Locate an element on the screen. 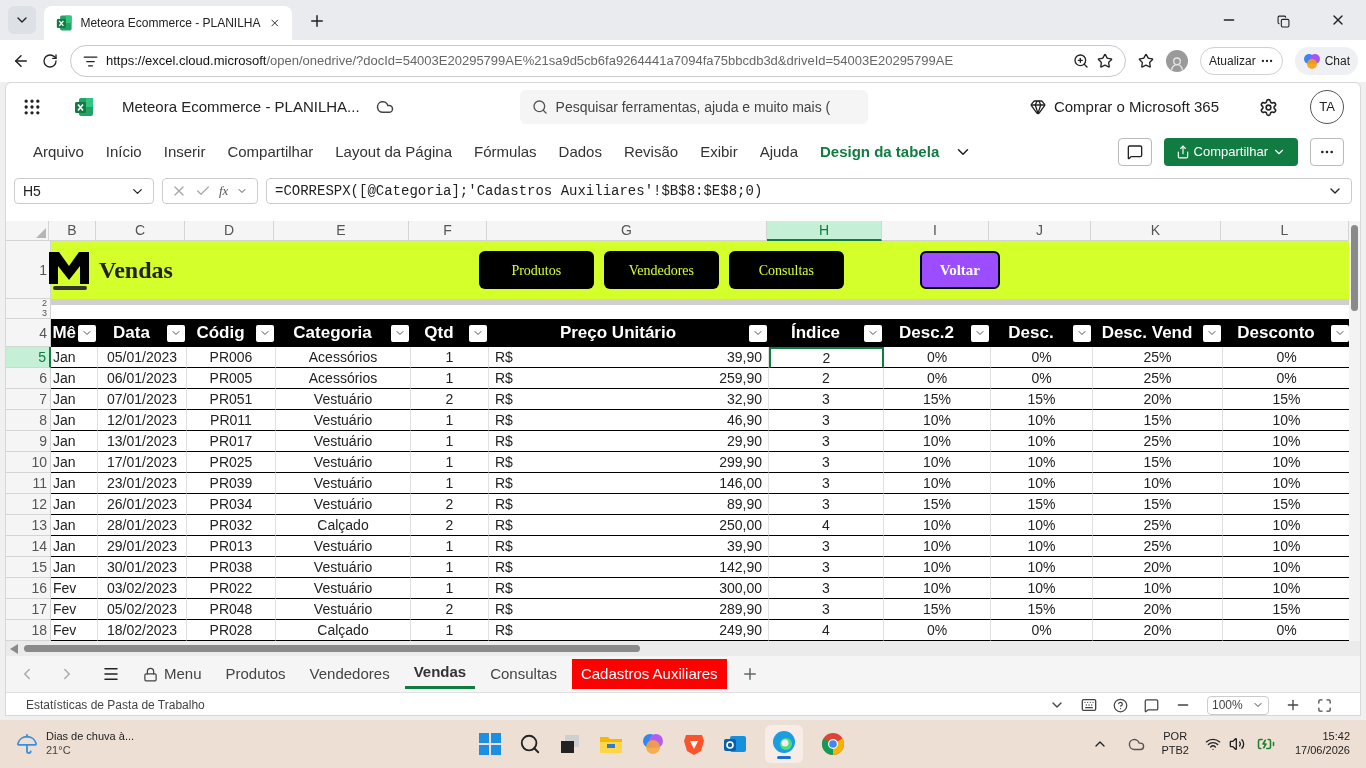 The height and width of the screenshot is (768, 1366). row-header: 2 is located at coordinates (28, 303).